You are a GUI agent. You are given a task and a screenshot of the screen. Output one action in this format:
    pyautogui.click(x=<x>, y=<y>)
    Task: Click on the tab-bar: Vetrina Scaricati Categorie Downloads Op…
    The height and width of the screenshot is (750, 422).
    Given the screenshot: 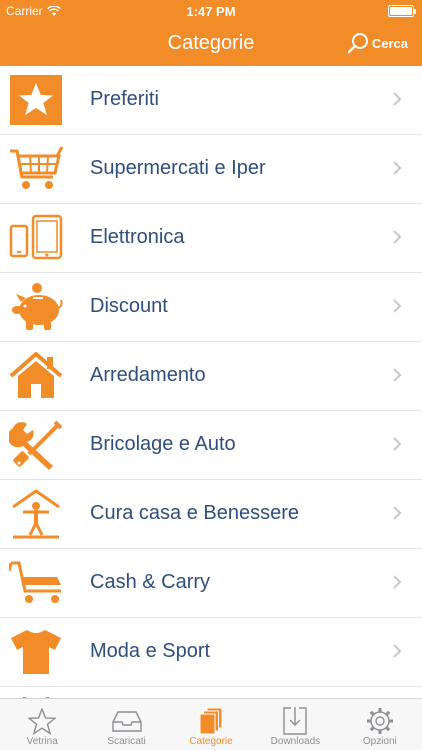 What is the action you would take?
    pyautogui.click(x=211, y=724)
    